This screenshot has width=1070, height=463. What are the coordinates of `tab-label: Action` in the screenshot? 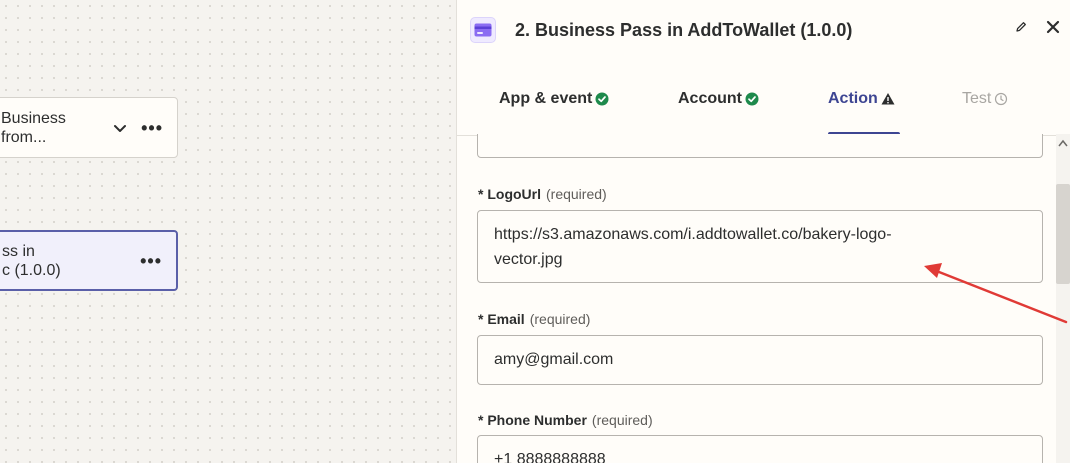 It's located at (853, 98).